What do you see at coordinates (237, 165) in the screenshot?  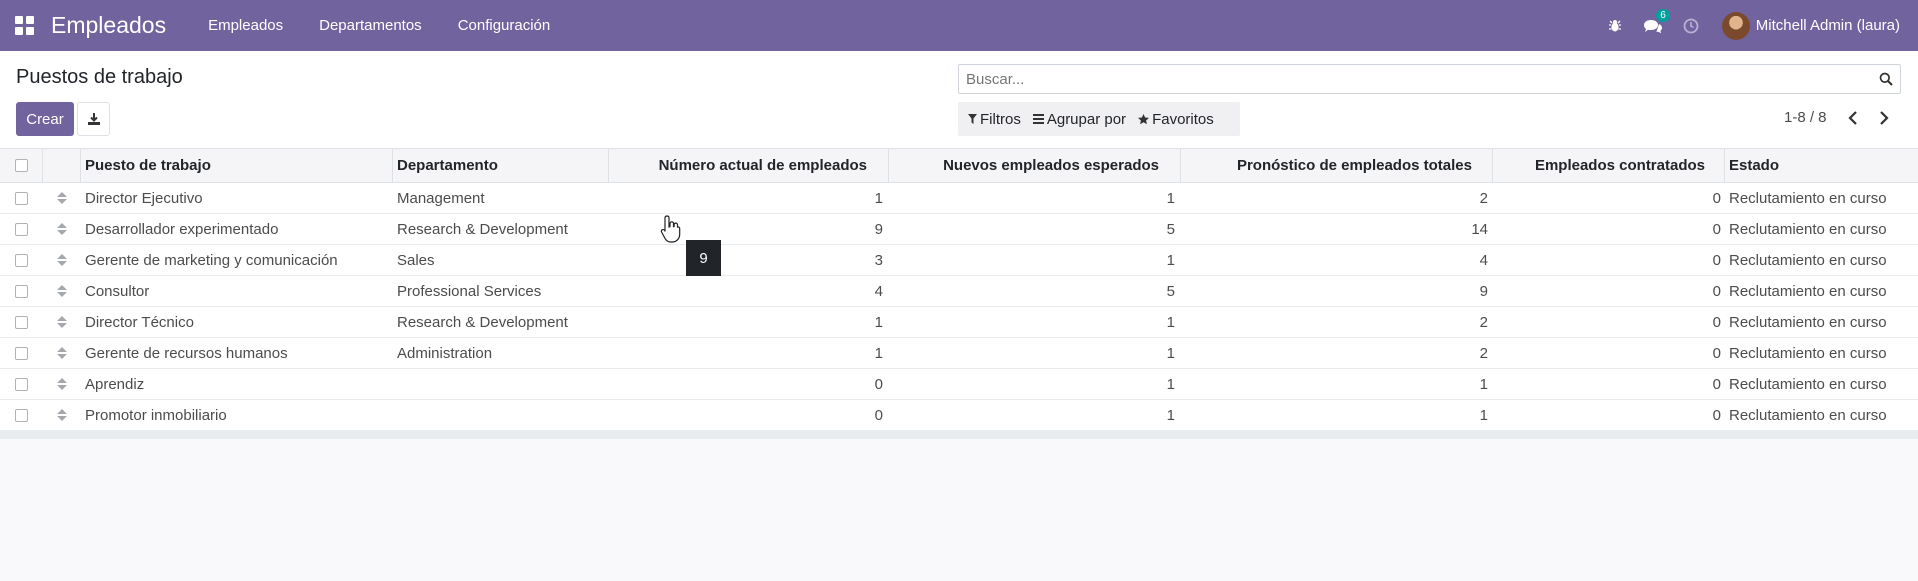 I see `header-job-position: Puesto de trabajo` at bounding box center [237, 165].